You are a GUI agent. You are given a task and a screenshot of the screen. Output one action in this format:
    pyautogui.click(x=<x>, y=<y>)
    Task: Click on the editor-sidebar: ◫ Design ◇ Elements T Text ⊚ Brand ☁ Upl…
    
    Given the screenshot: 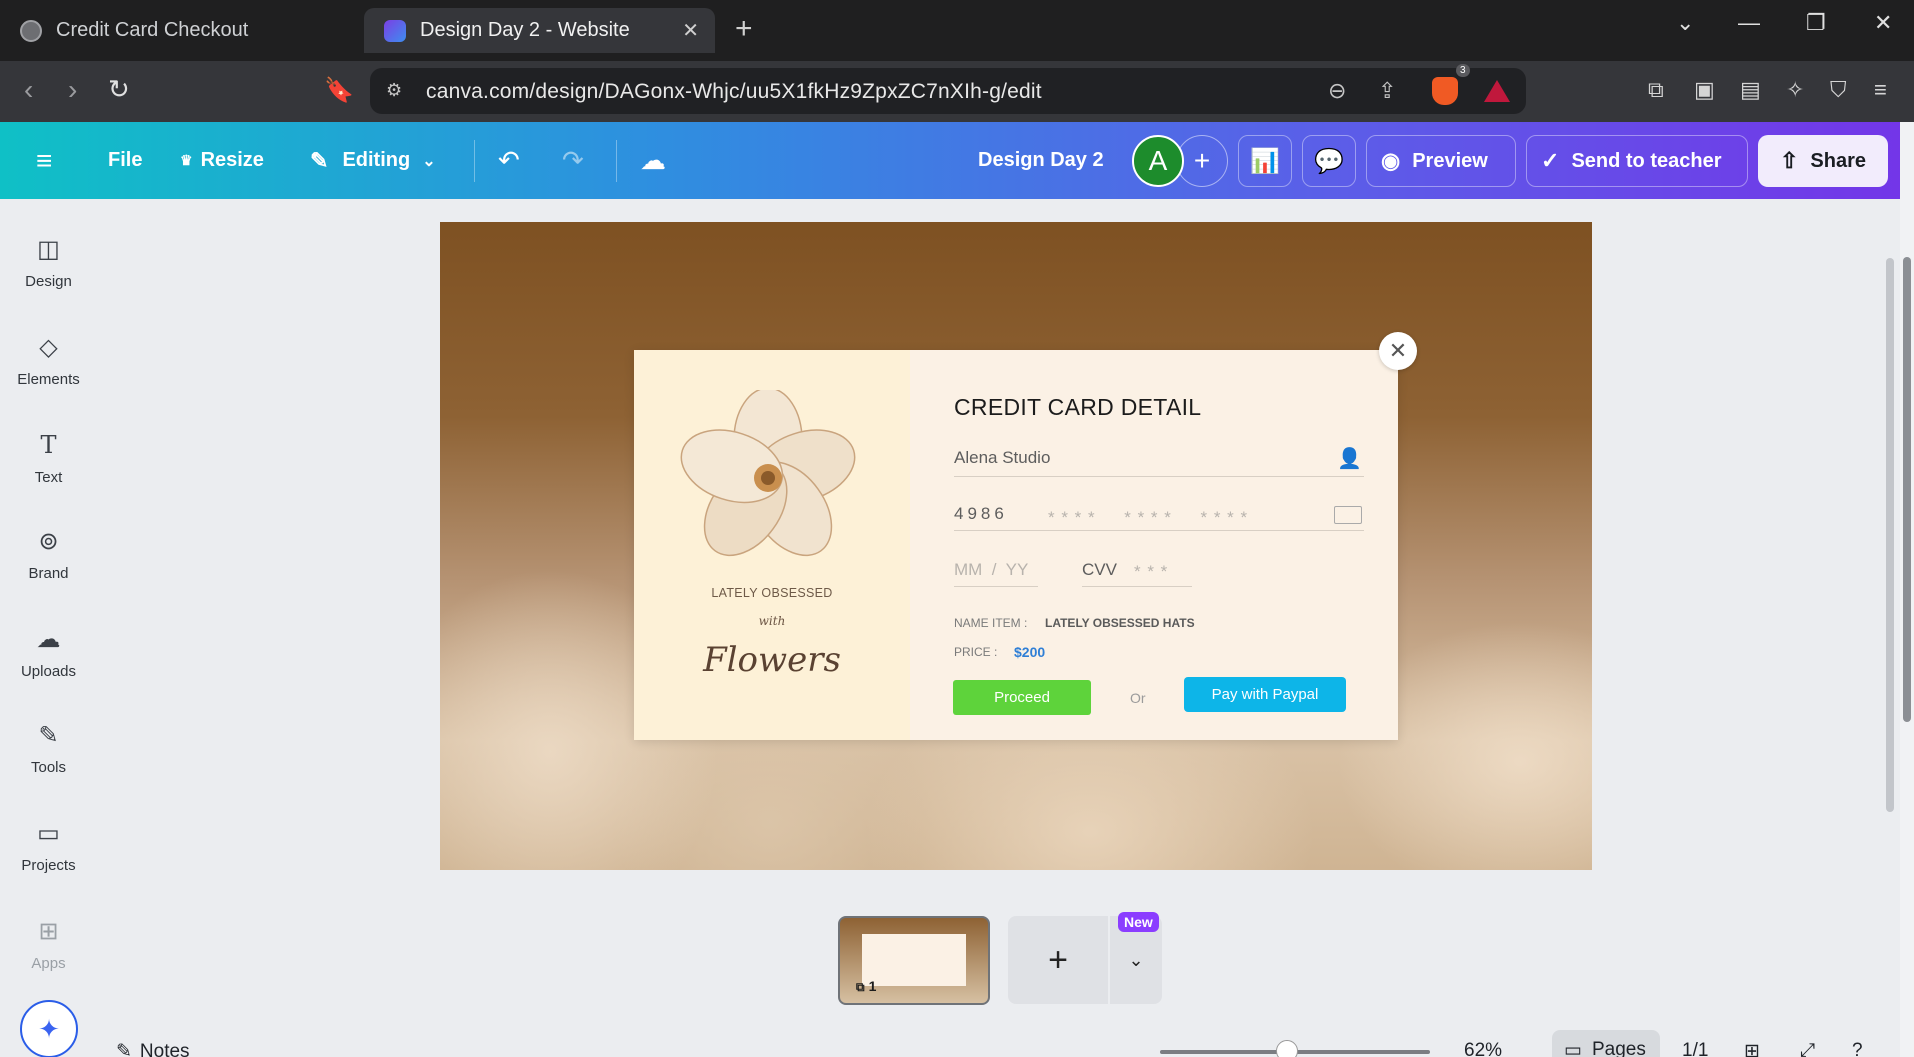 What is the action you would take?
    pyautogui.click(x=48, y=628)
    